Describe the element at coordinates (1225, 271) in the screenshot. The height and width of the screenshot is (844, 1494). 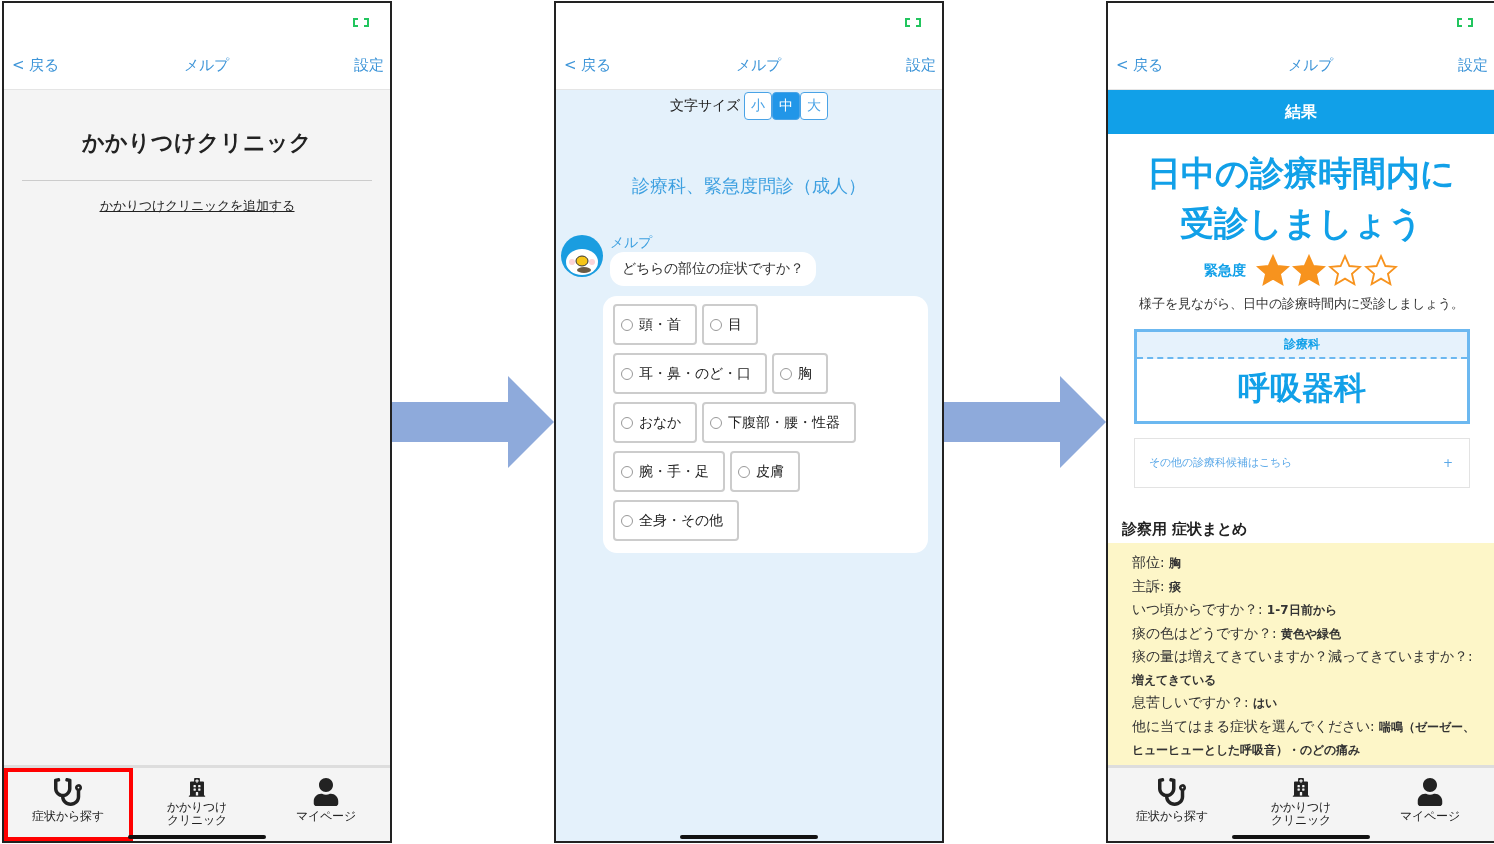
I see `urgency-label: 緊急度` at that location.